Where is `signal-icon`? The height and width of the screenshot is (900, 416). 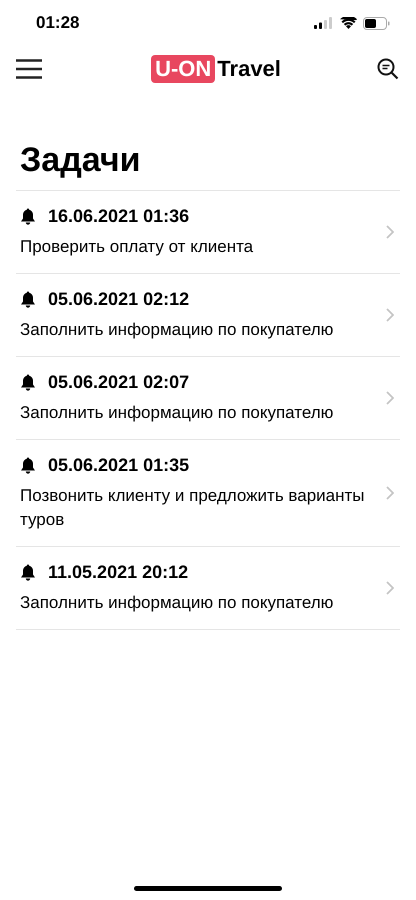 signal-icon is located at coordinates (324, 23).